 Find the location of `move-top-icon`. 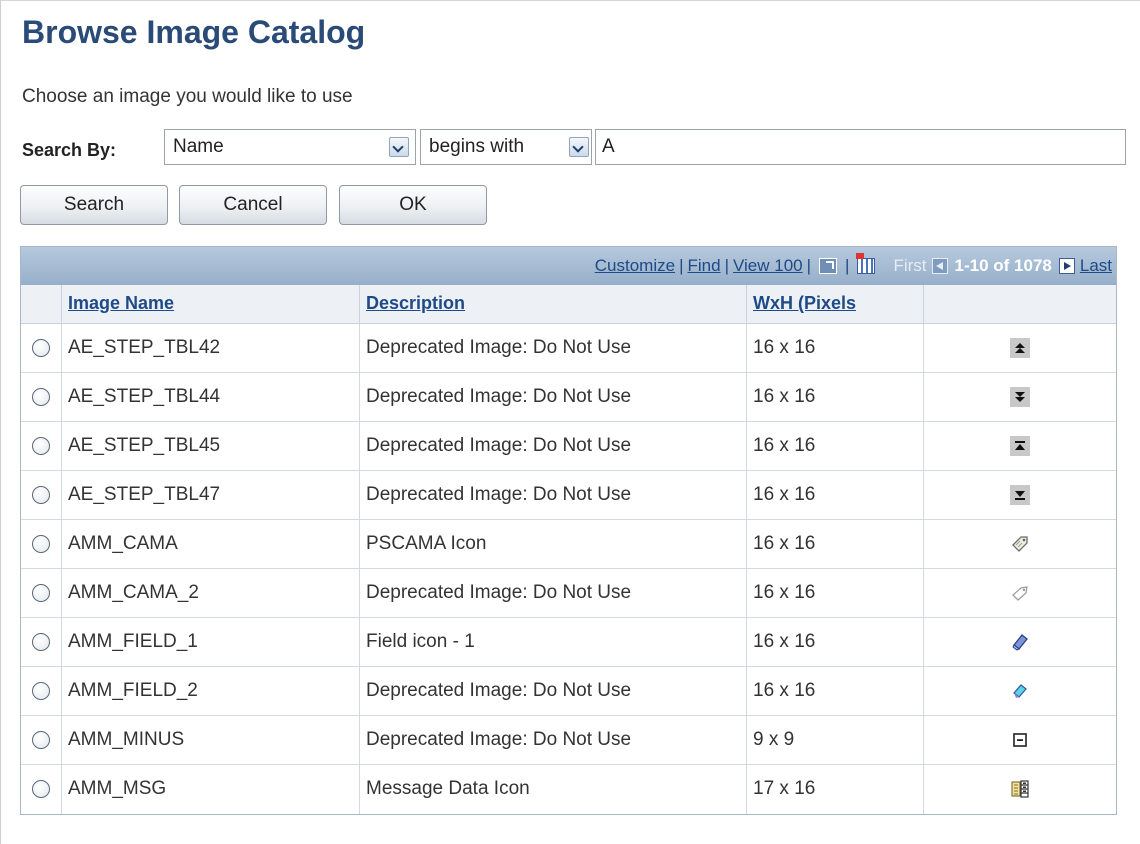

move-top-icon is located at coordinates (1020, 347).